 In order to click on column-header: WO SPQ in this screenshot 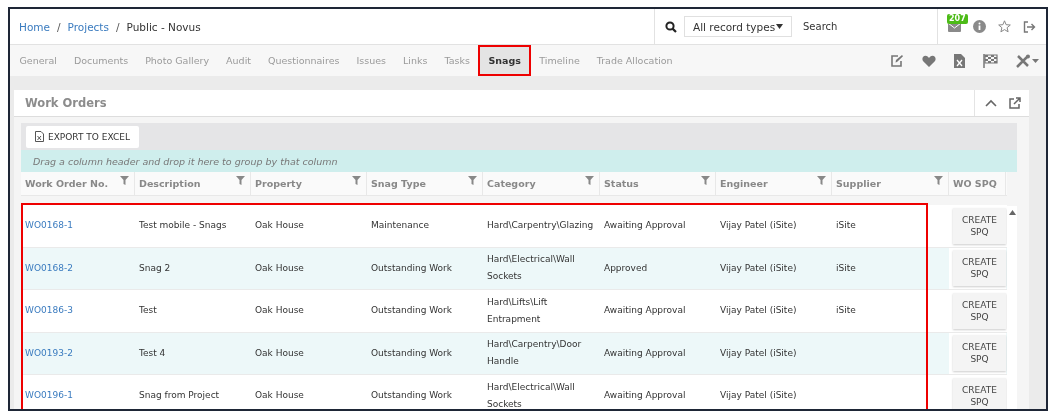, I will do `click(975, 183)`.